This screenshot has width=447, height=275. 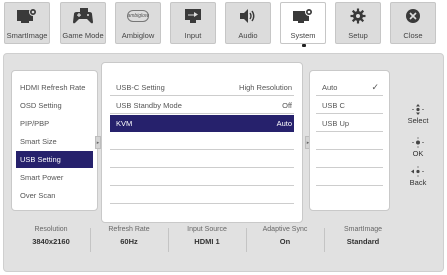 I want to click on joystick-updown-icon, so click(x=418, y=109).